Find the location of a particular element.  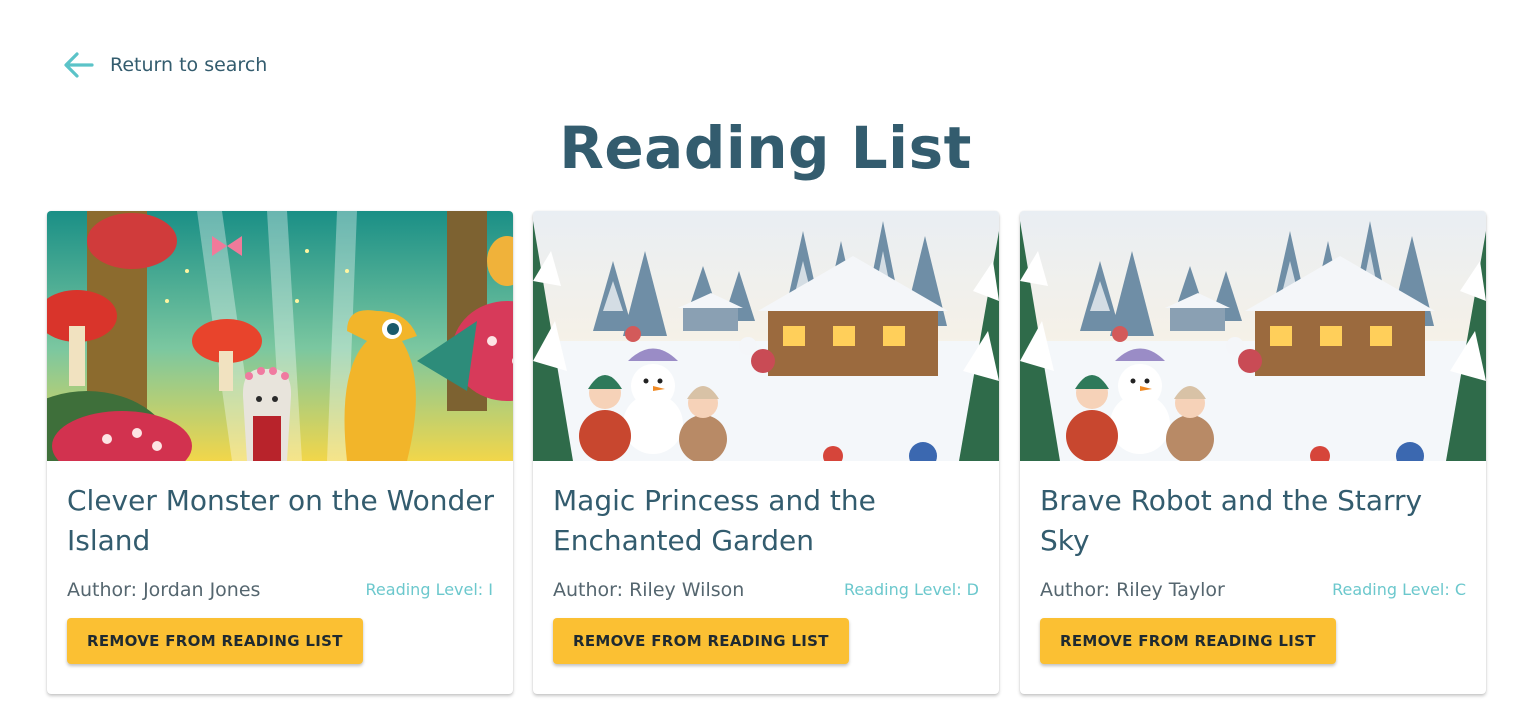

book-author: Author: Riley Taylor is located at coordinates (1132, 590).